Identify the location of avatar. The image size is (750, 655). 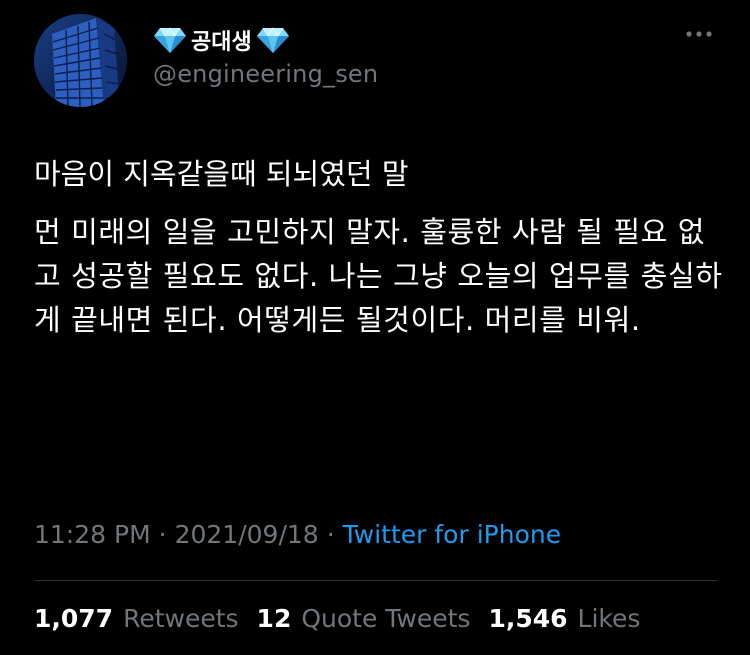
(80, 60).